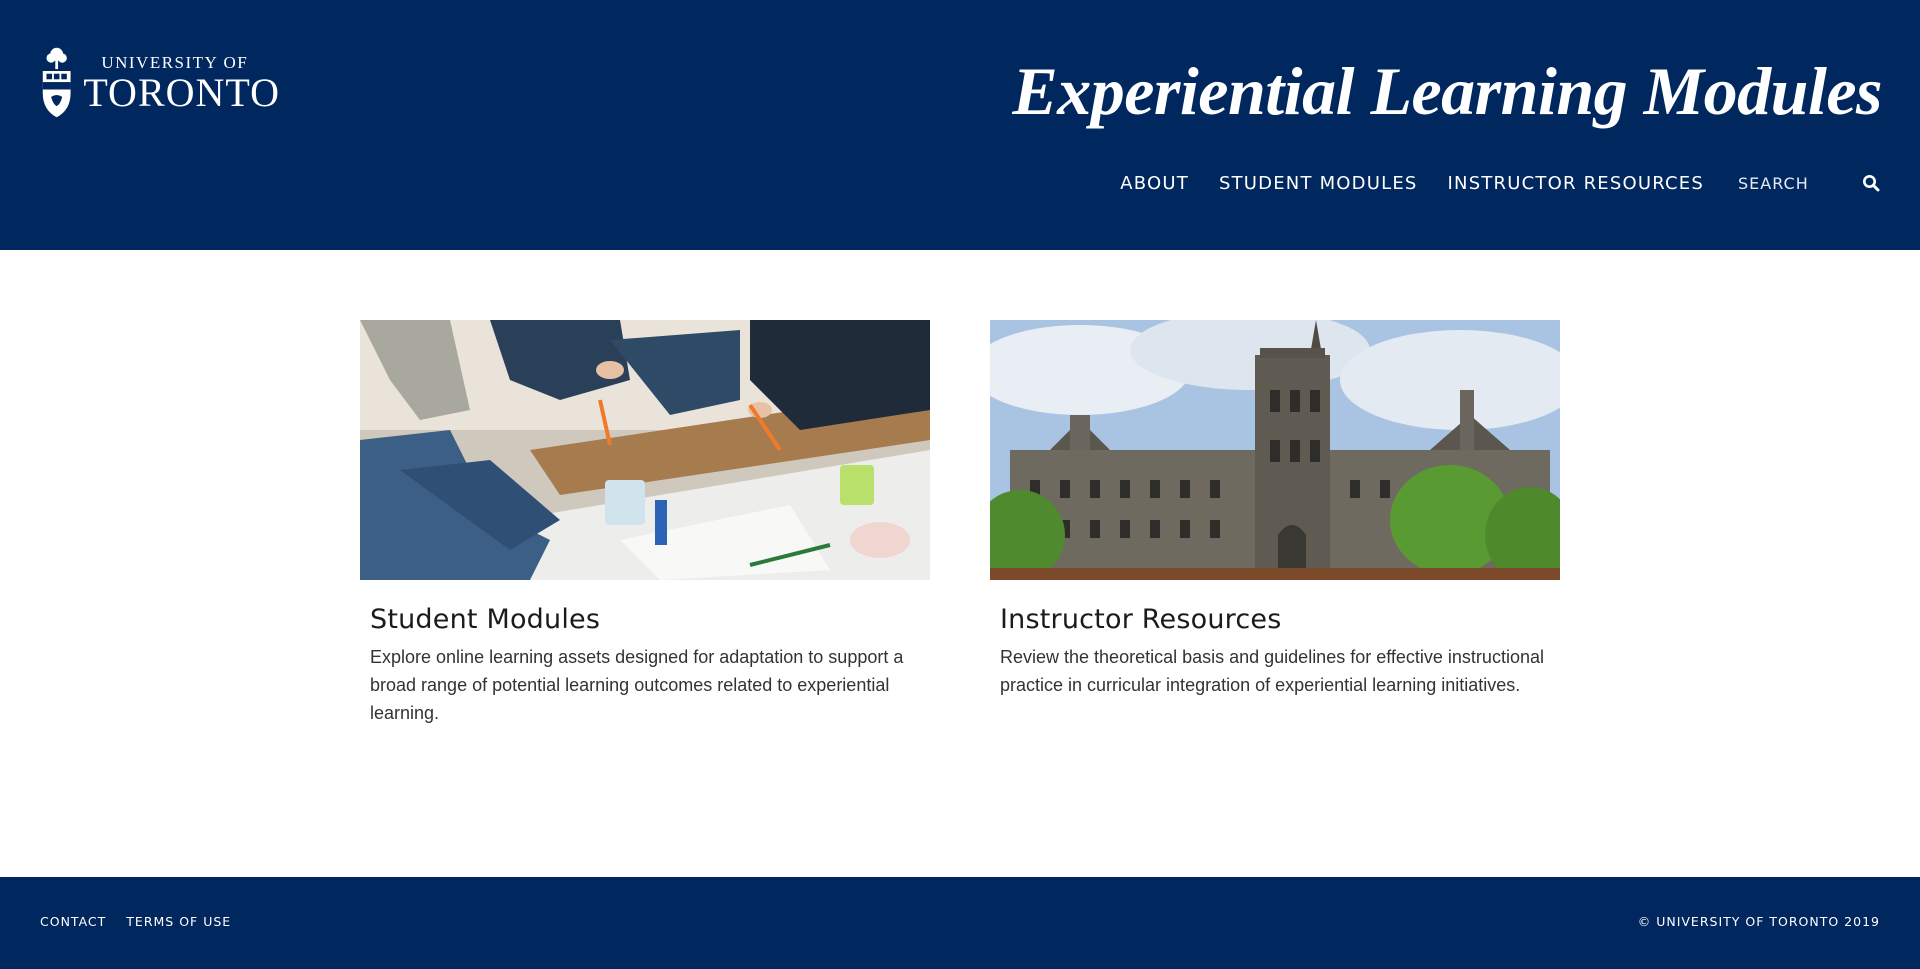 The image size is (1920, 969). I want to click on card-title: Student Modules, so click(650, 619).